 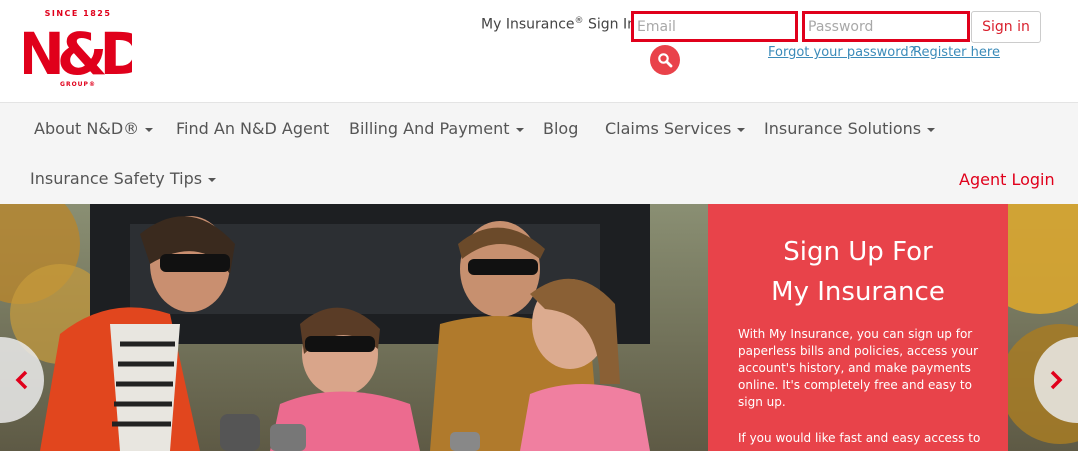 I want to click on email-field, so click(x=714, y=26).